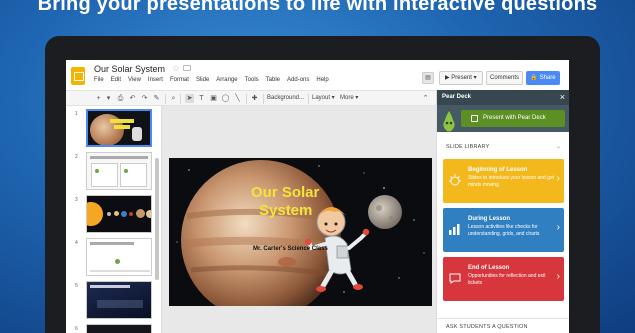  I want to click on menu-add-ons: Add-ons, so click(298, 80).